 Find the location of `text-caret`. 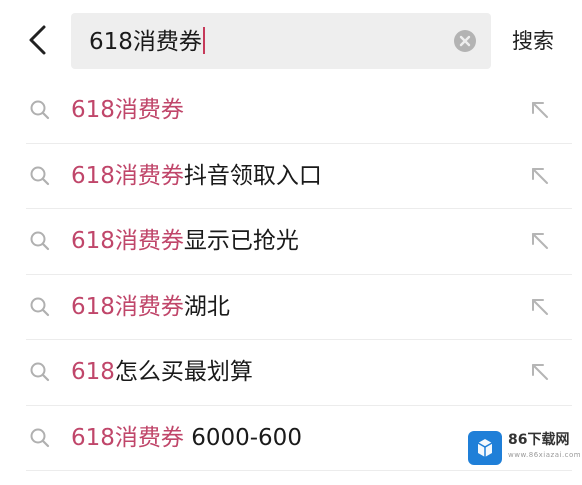

text-caret is located at coordinates (203, 40).